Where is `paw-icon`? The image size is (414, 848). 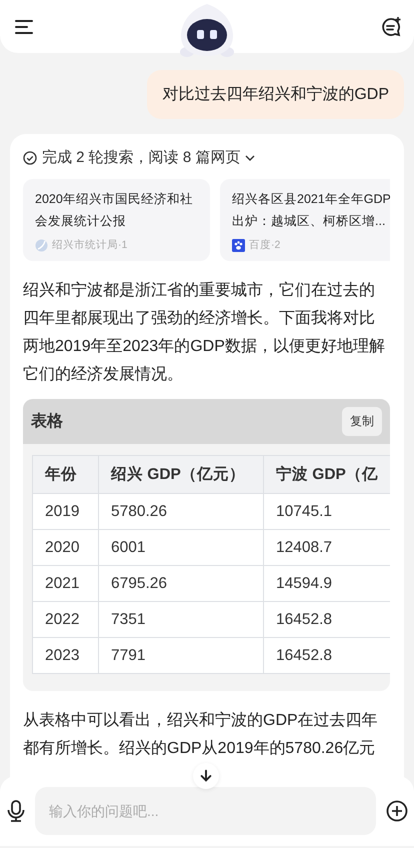 paw-icon is located at coordinates (238, 245).